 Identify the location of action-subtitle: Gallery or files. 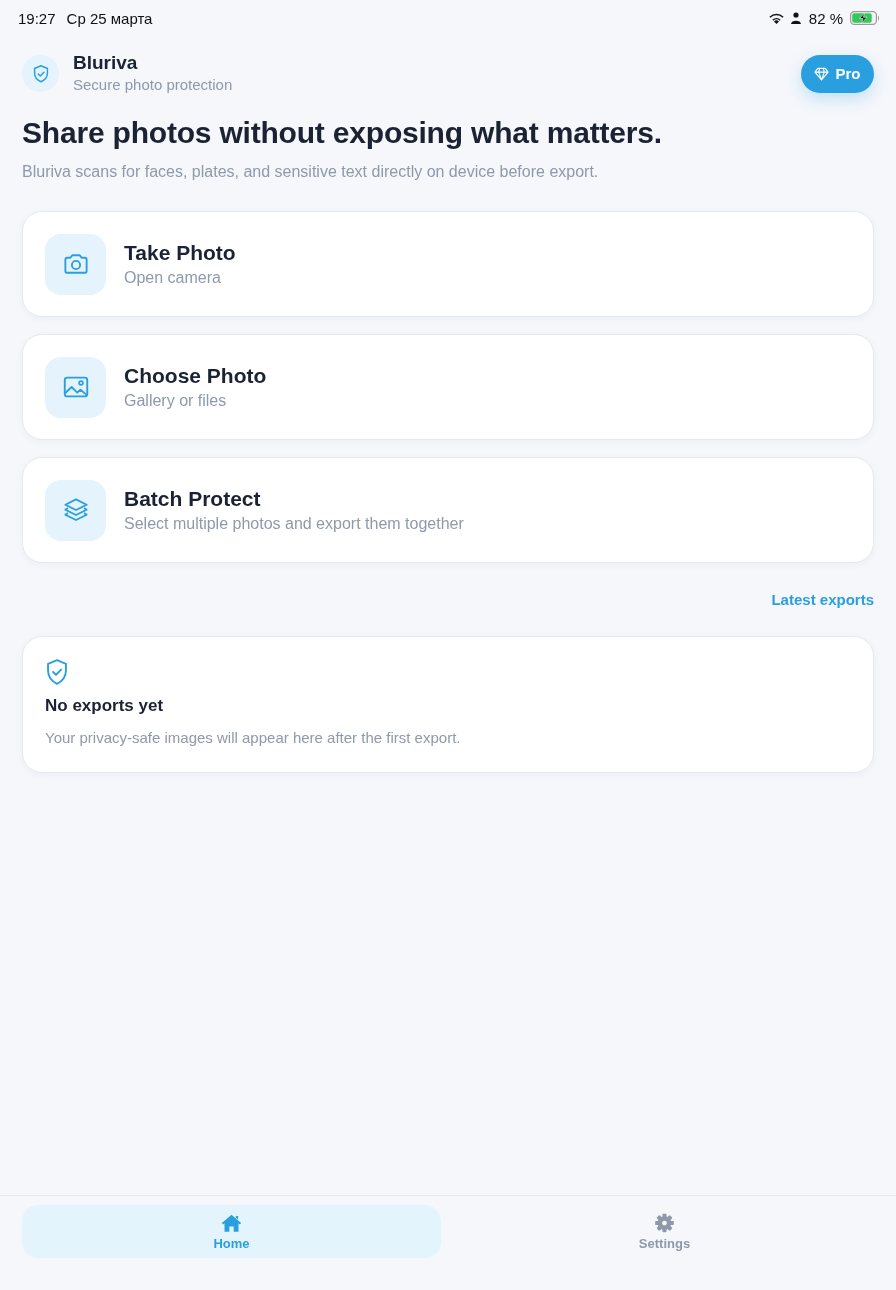
(176, 401).